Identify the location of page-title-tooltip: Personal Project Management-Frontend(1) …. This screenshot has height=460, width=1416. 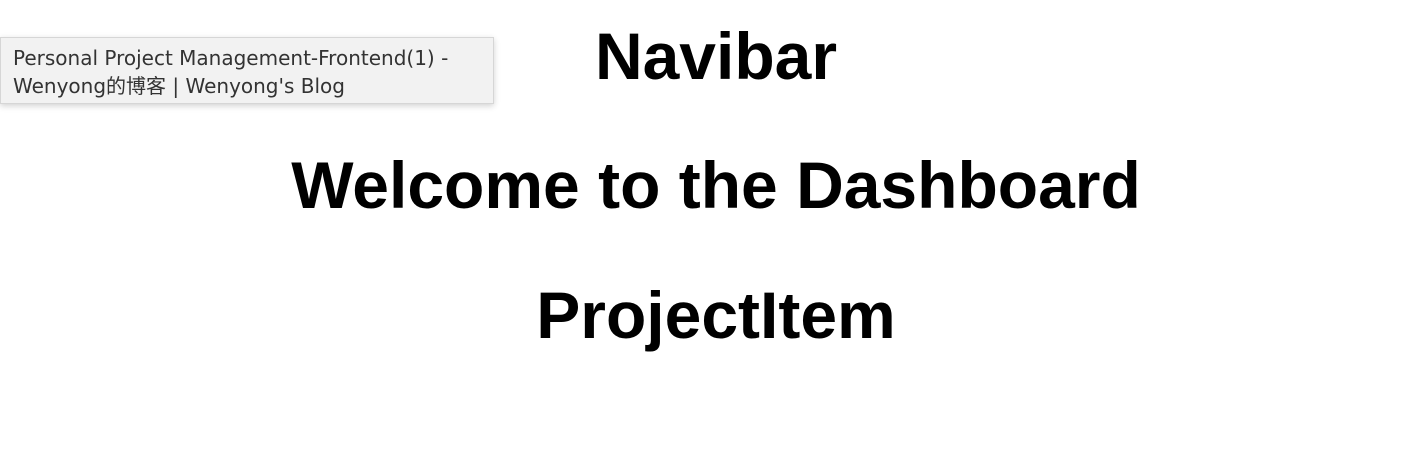
(247, 70).